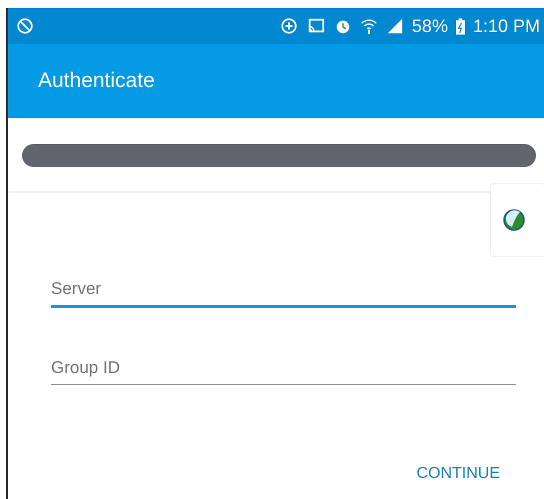 Image resolution: width=544 pixels, height=499 pixels. I want to click on app-bar-title: Authenticate, so click(96, 81).